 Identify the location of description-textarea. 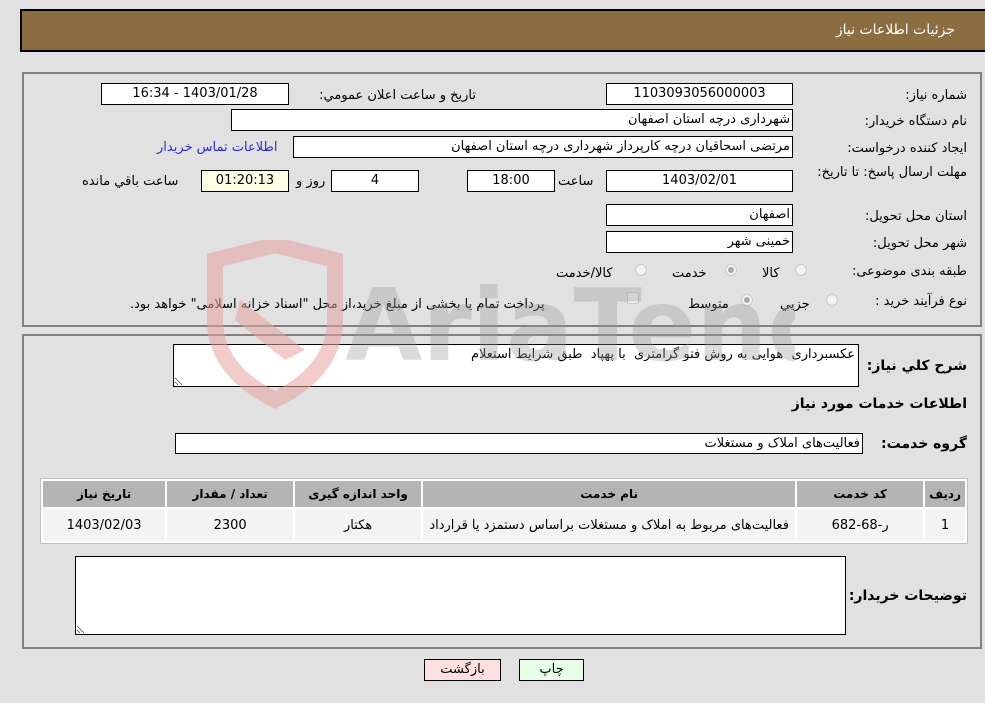
(516, 365).